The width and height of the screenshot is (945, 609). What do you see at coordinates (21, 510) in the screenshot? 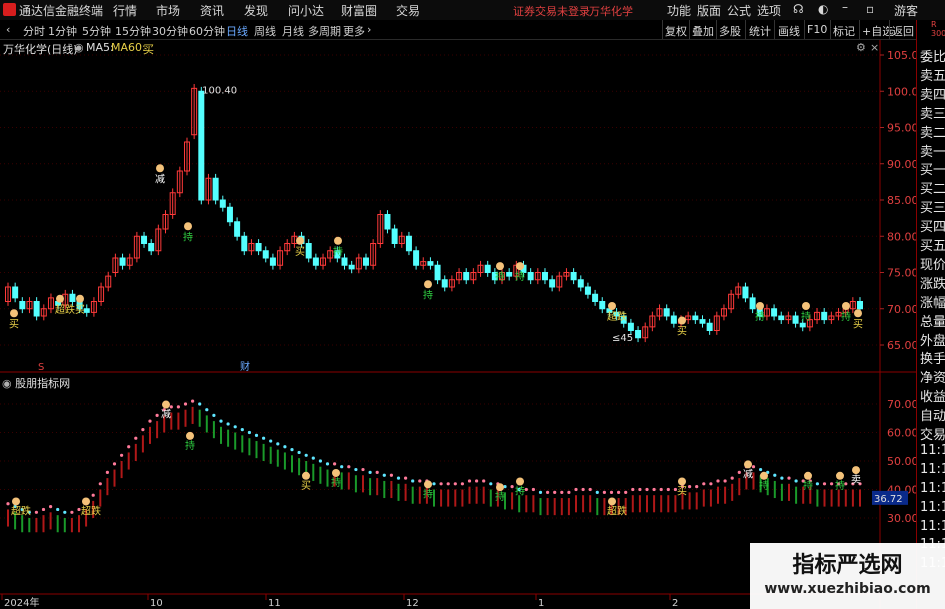
I see `ind-signal-tag: 超跌` at bounding box center [21, 510].